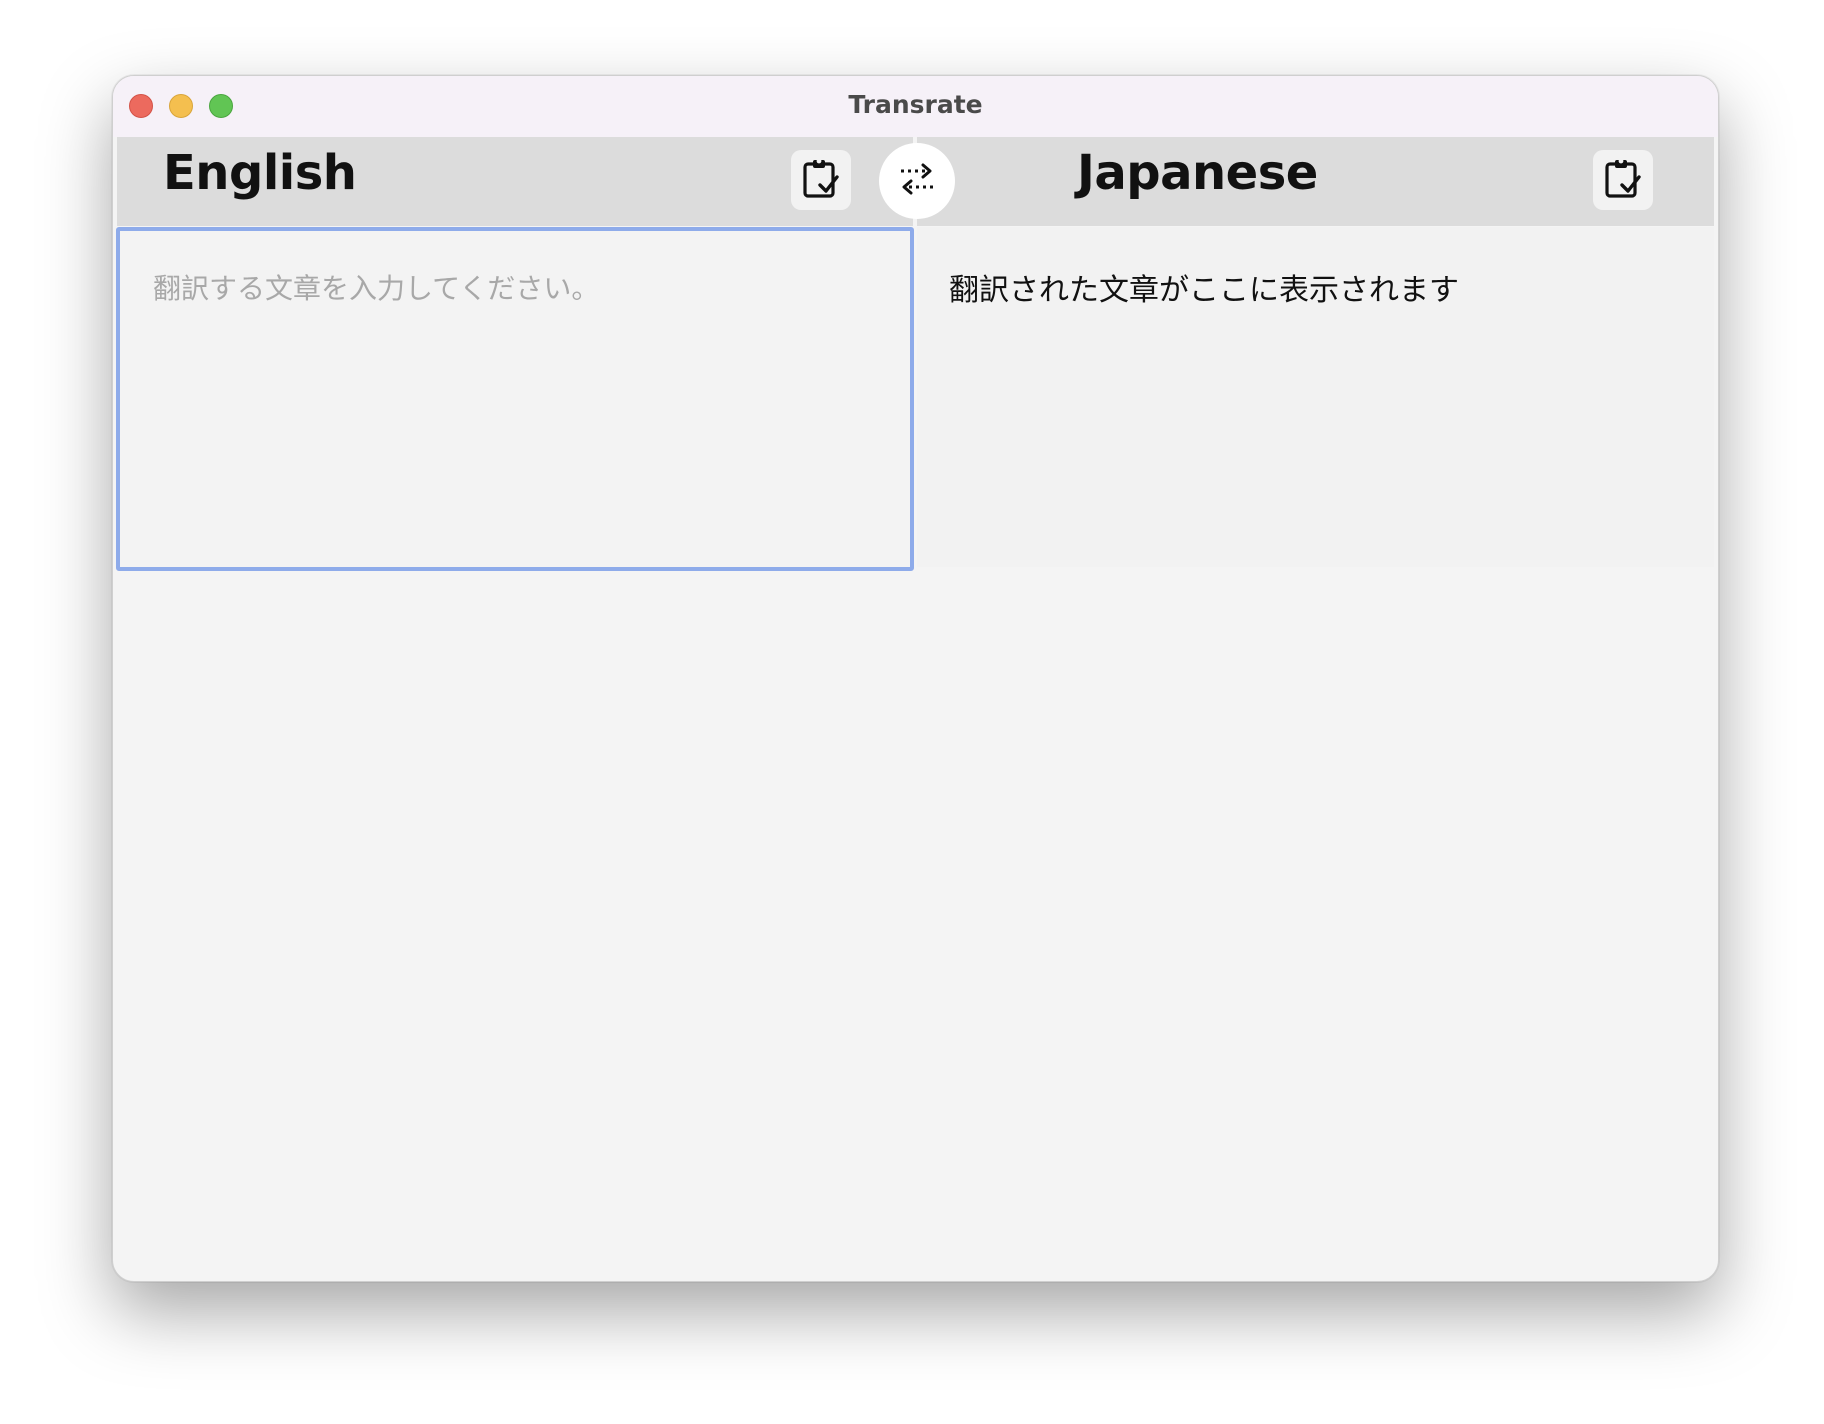 This screenshot has height=1424, width=1824. I want to click on target-language-bar: Japanese, so click(1315, 181).